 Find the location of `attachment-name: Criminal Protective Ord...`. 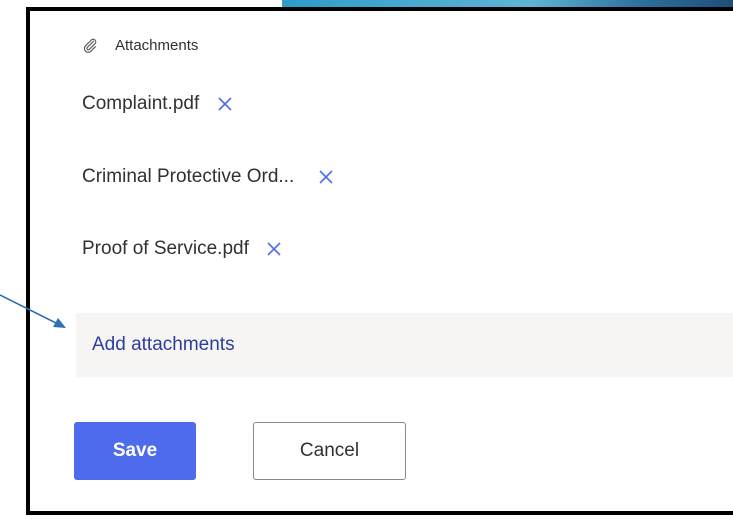

attachment-name: Criminal Protective Ord... is located at coordinates (188, 176).